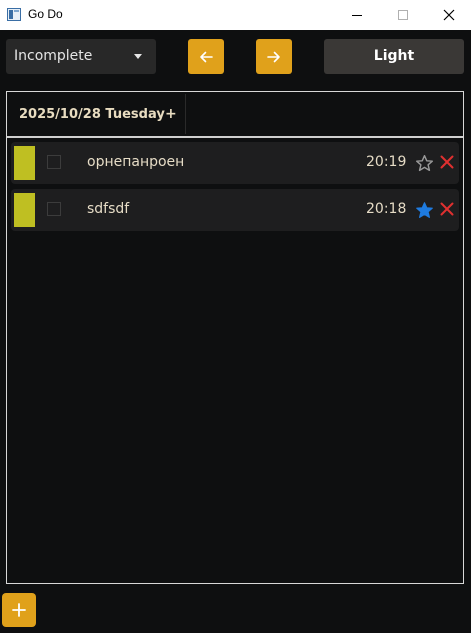  I want to click on theme-toggle-button: Light, so click(394, 56).